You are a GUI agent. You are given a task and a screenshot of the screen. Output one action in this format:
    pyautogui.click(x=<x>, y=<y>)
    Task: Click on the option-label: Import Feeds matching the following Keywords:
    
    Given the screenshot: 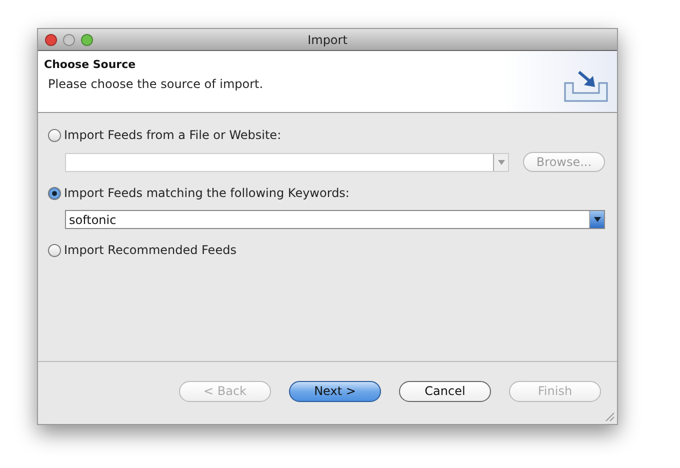 What is the action you would take?
    pyautogui.click(x=207, y=193)
    